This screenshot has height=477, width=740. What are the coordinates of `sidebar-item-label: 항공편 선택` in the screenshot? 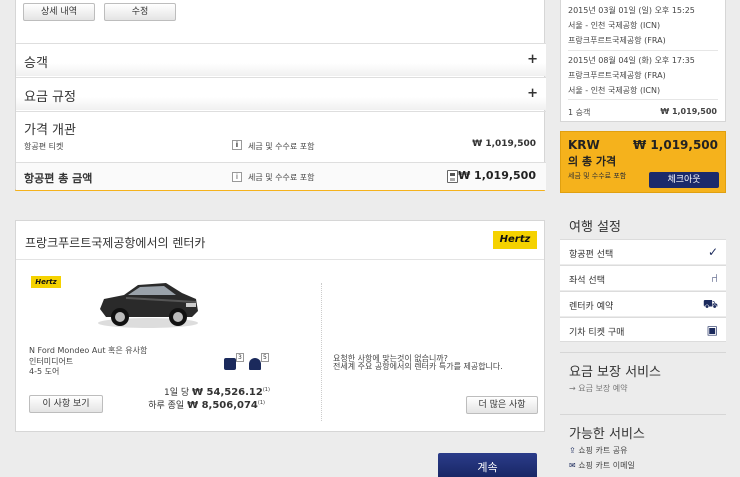 It's located at (591, 255).